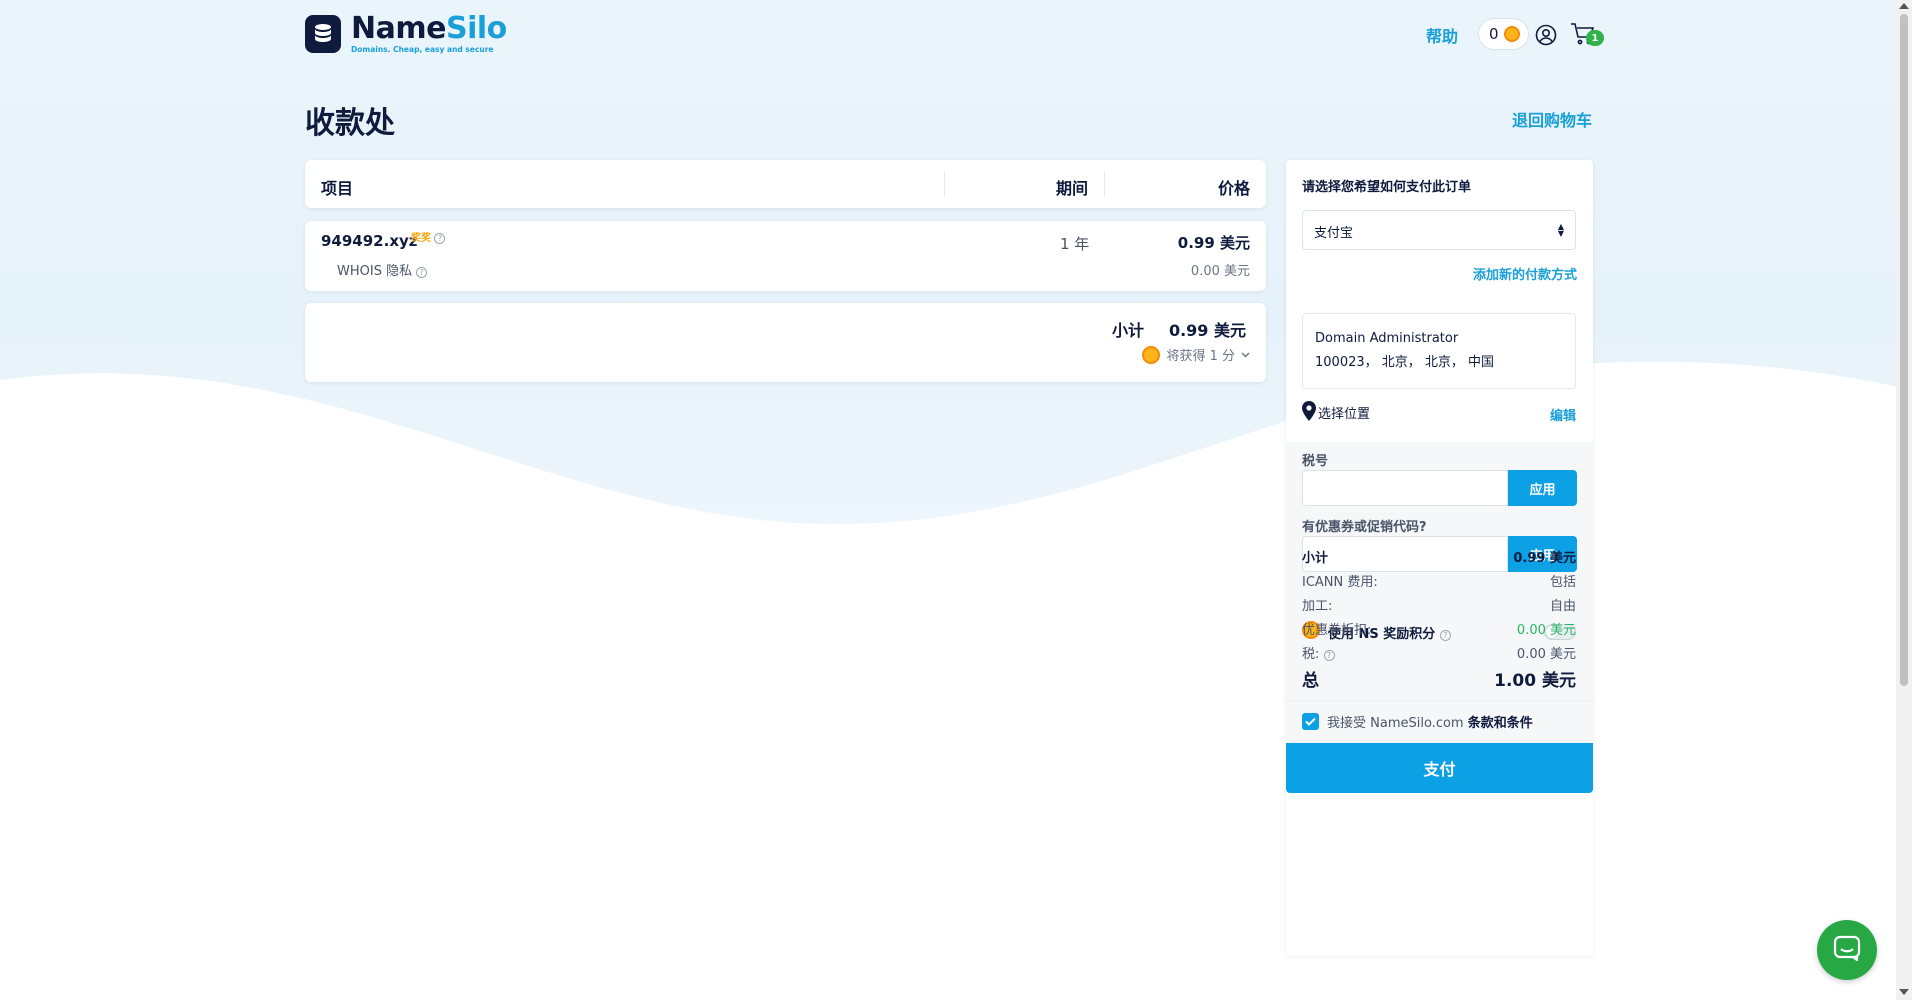  Describe the element at coordinates (1439, 700) in the screenshot. I see `divider` at that location.